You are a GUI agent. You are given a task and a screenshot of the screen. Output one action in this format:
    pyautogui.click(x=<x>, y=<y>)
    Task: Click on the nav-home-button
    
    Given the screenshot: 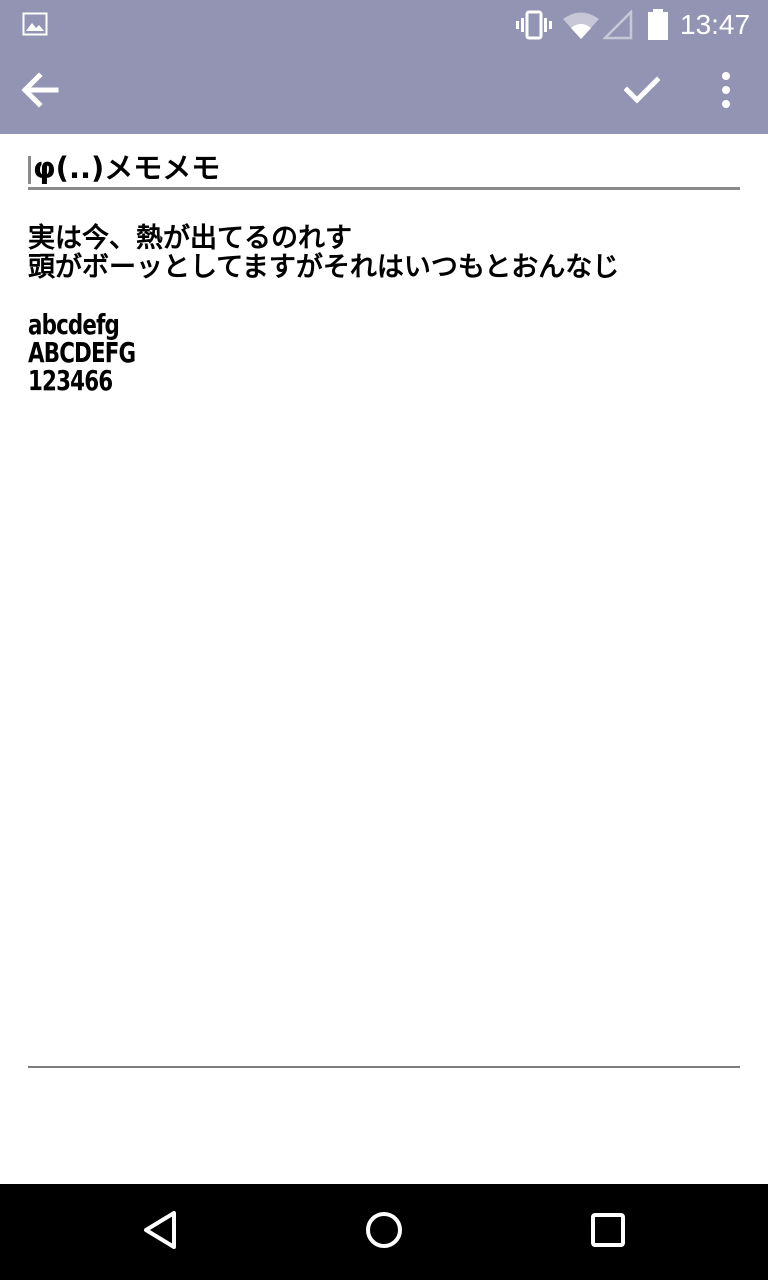 What is the action you would take?
    pyautogui.click(x=384, y=1232)
    